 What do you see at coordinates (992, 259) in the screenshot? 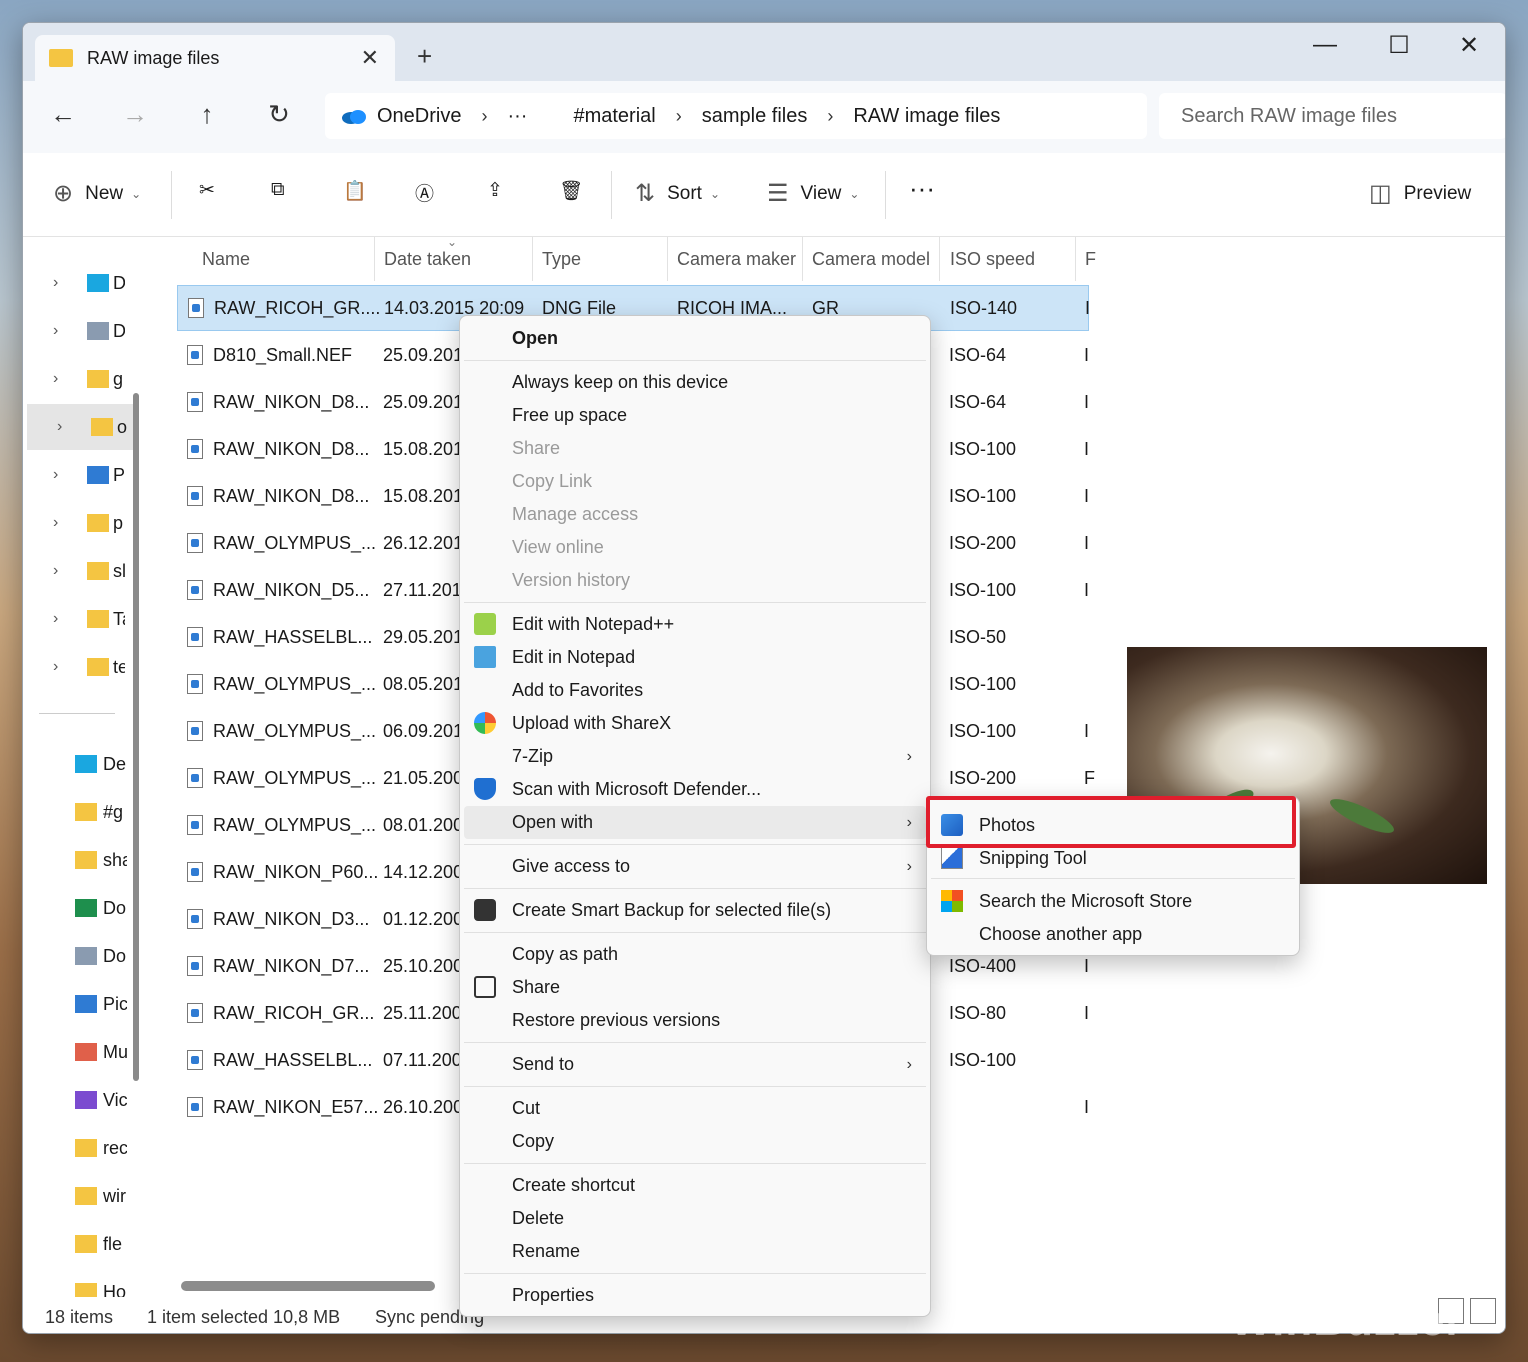
I see `column-header-iso: ISO speed` at bounding box center [992, 259].